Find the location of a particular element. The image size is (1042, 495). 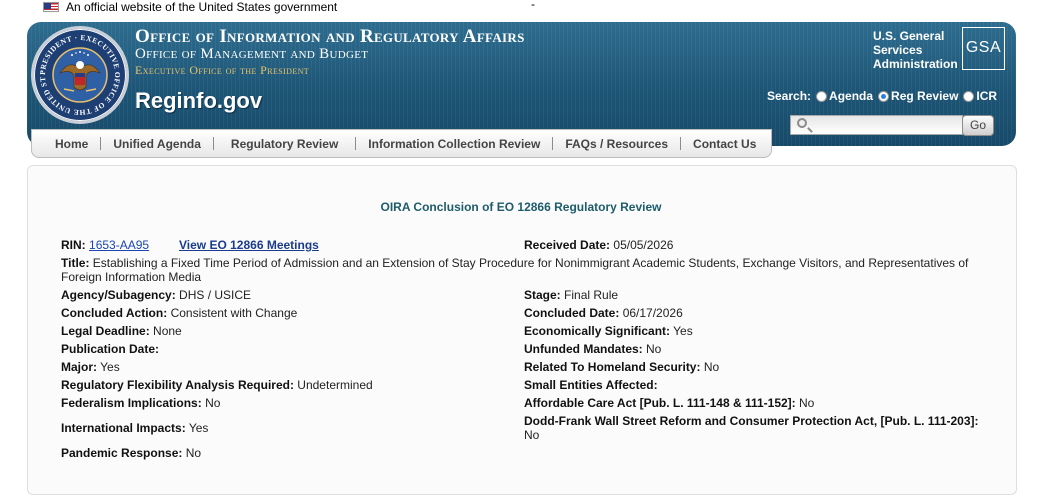

eop-title: Executive Office of the President is located at coordinates (222, 70).